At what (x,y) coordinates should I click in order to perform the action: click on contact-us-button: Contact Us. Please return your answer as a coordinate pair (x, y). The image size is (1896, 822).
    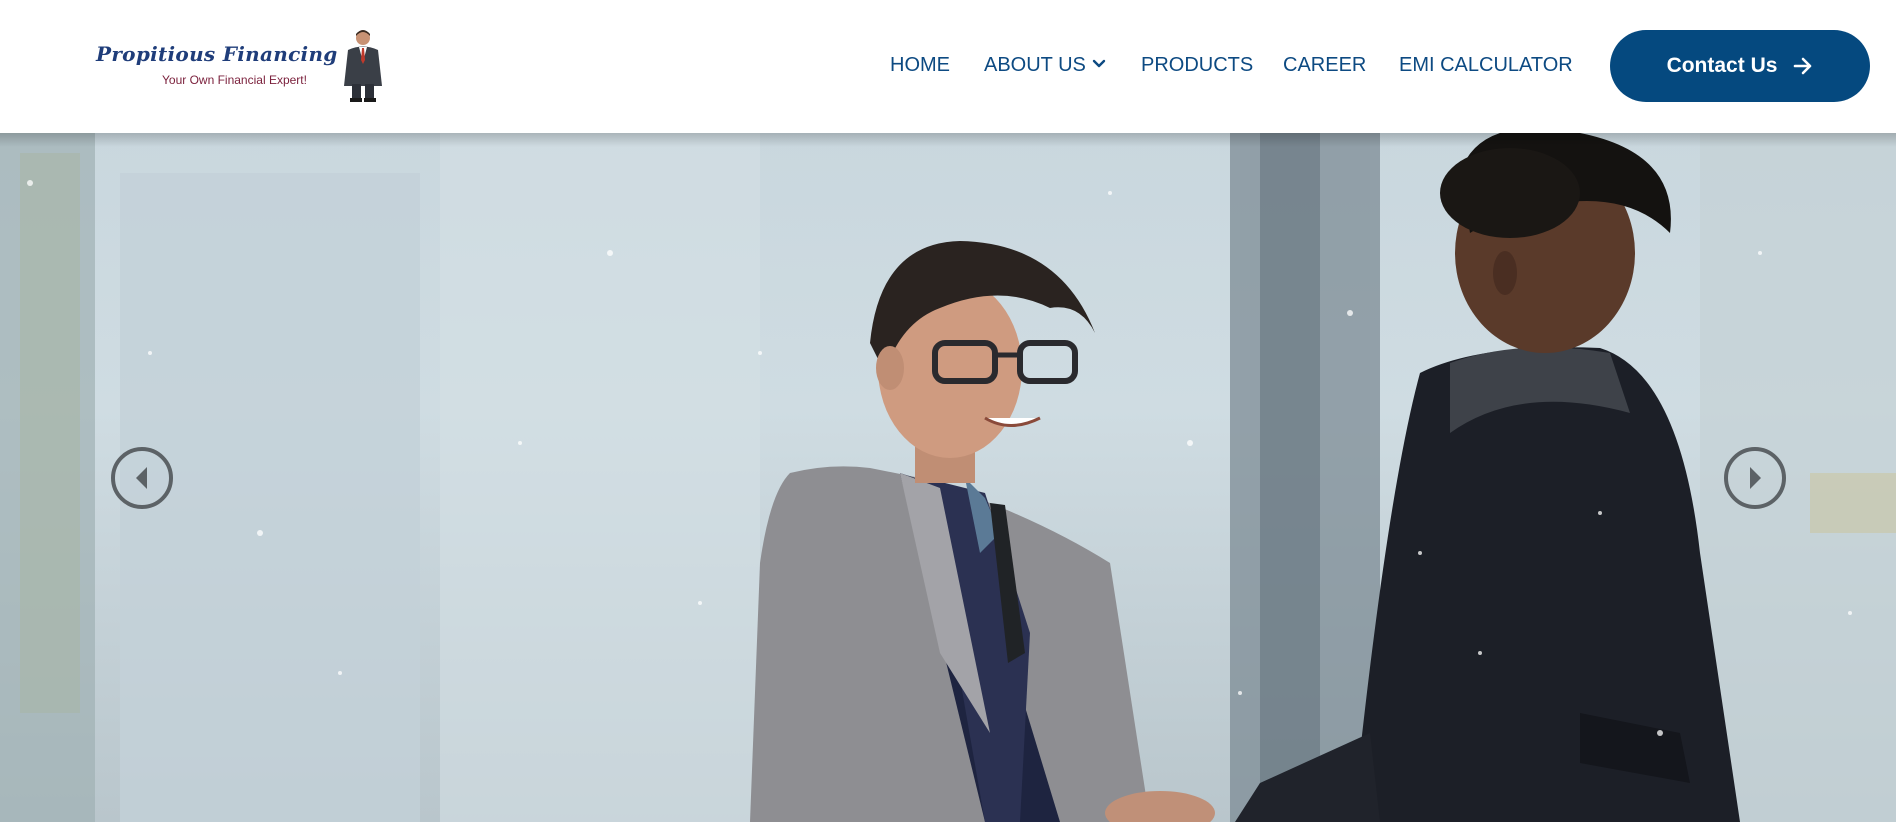
    Looking at the image, I should click on (1740, 66).